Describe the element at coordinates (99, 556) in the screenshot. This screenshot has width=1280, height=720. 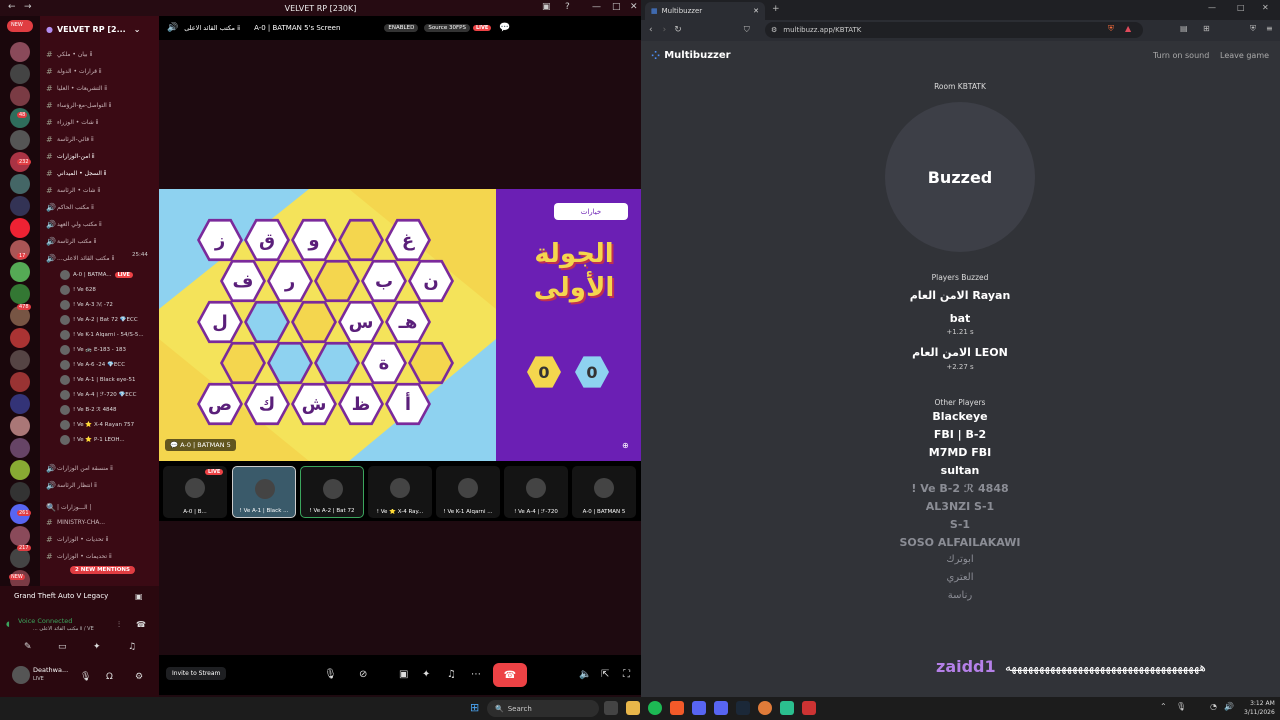
I see `channel-item: # تحديمات • الوزارات ⅱ` at that location.